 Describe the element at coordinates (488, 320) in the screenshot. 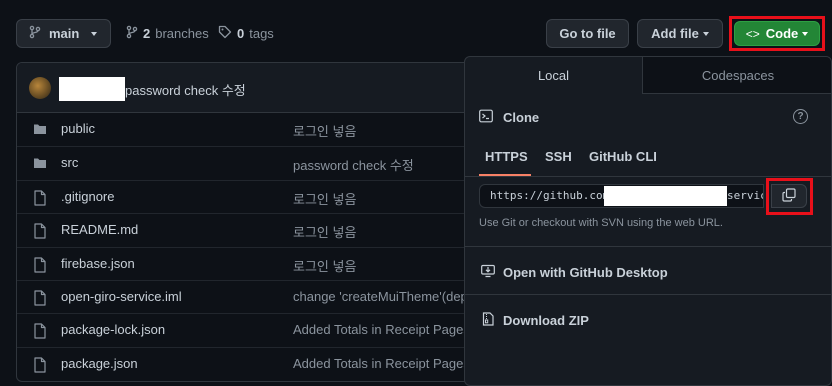

I see `file-zip-icon` at that location.